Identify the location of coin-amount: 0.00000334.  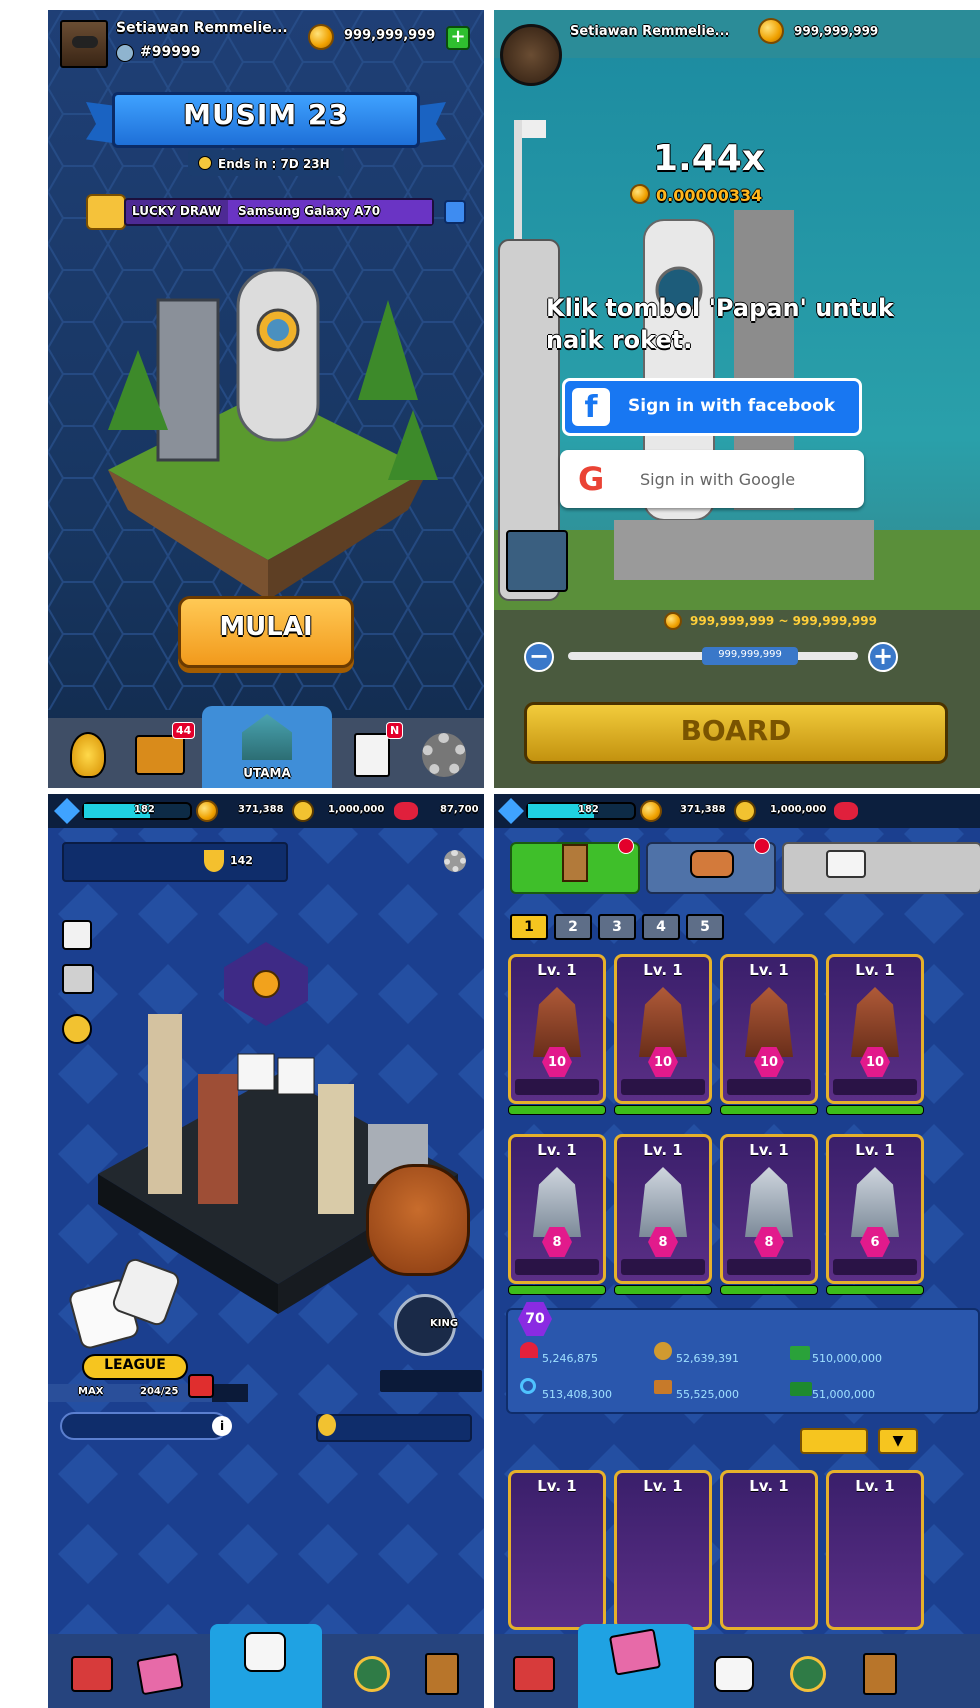
(709, 195).